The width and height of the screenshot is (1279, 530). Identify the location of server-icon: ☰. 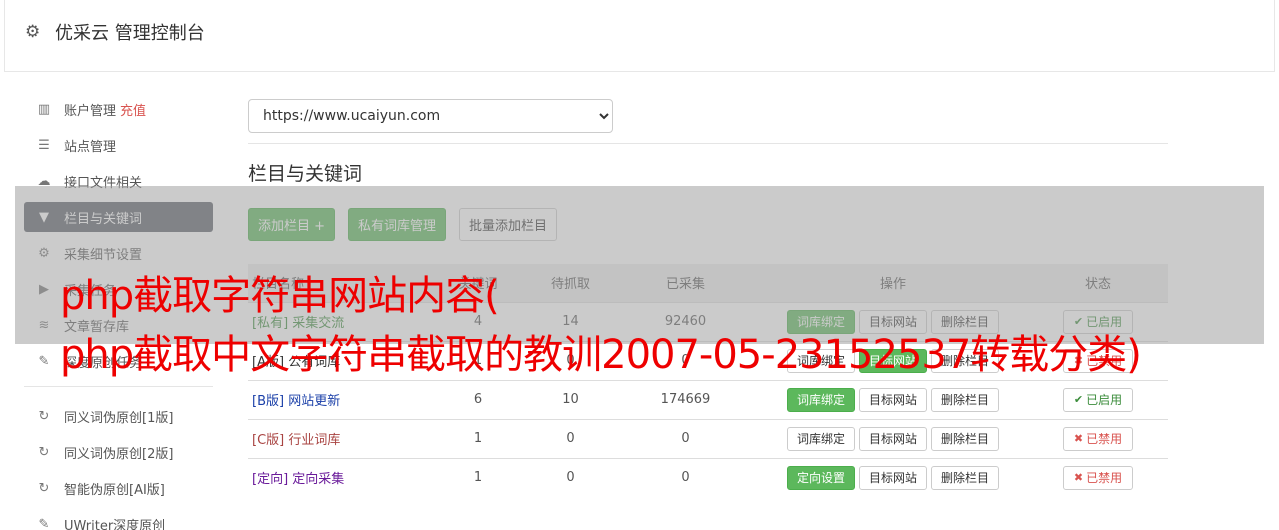
(44, 145).